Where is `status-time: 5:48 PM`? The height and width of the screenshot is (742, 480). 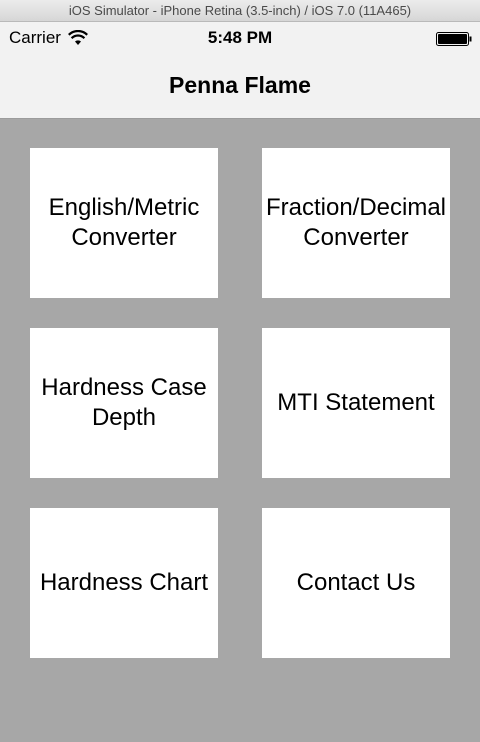
status-time: 5:48 PM is located at coordinates (240, 37).